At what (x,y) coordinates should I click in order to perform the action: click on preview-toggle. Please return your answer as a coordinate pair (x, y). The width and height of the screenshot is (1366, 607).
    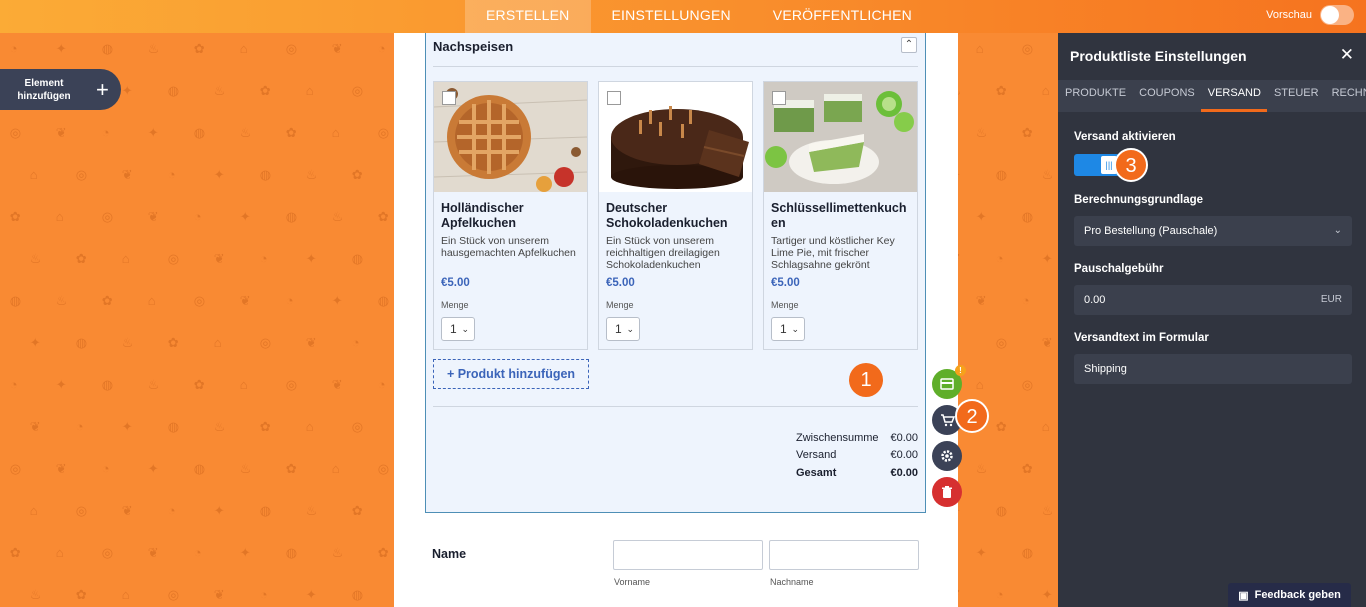
    Looking at the image, I should click on (1337, 15).